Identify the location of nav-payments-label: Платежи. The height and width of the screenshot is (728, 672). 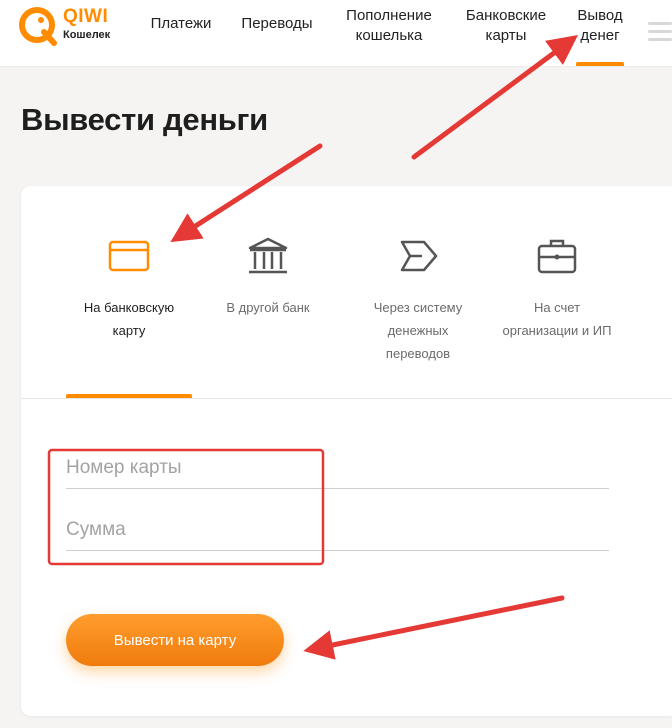
(181, 23).